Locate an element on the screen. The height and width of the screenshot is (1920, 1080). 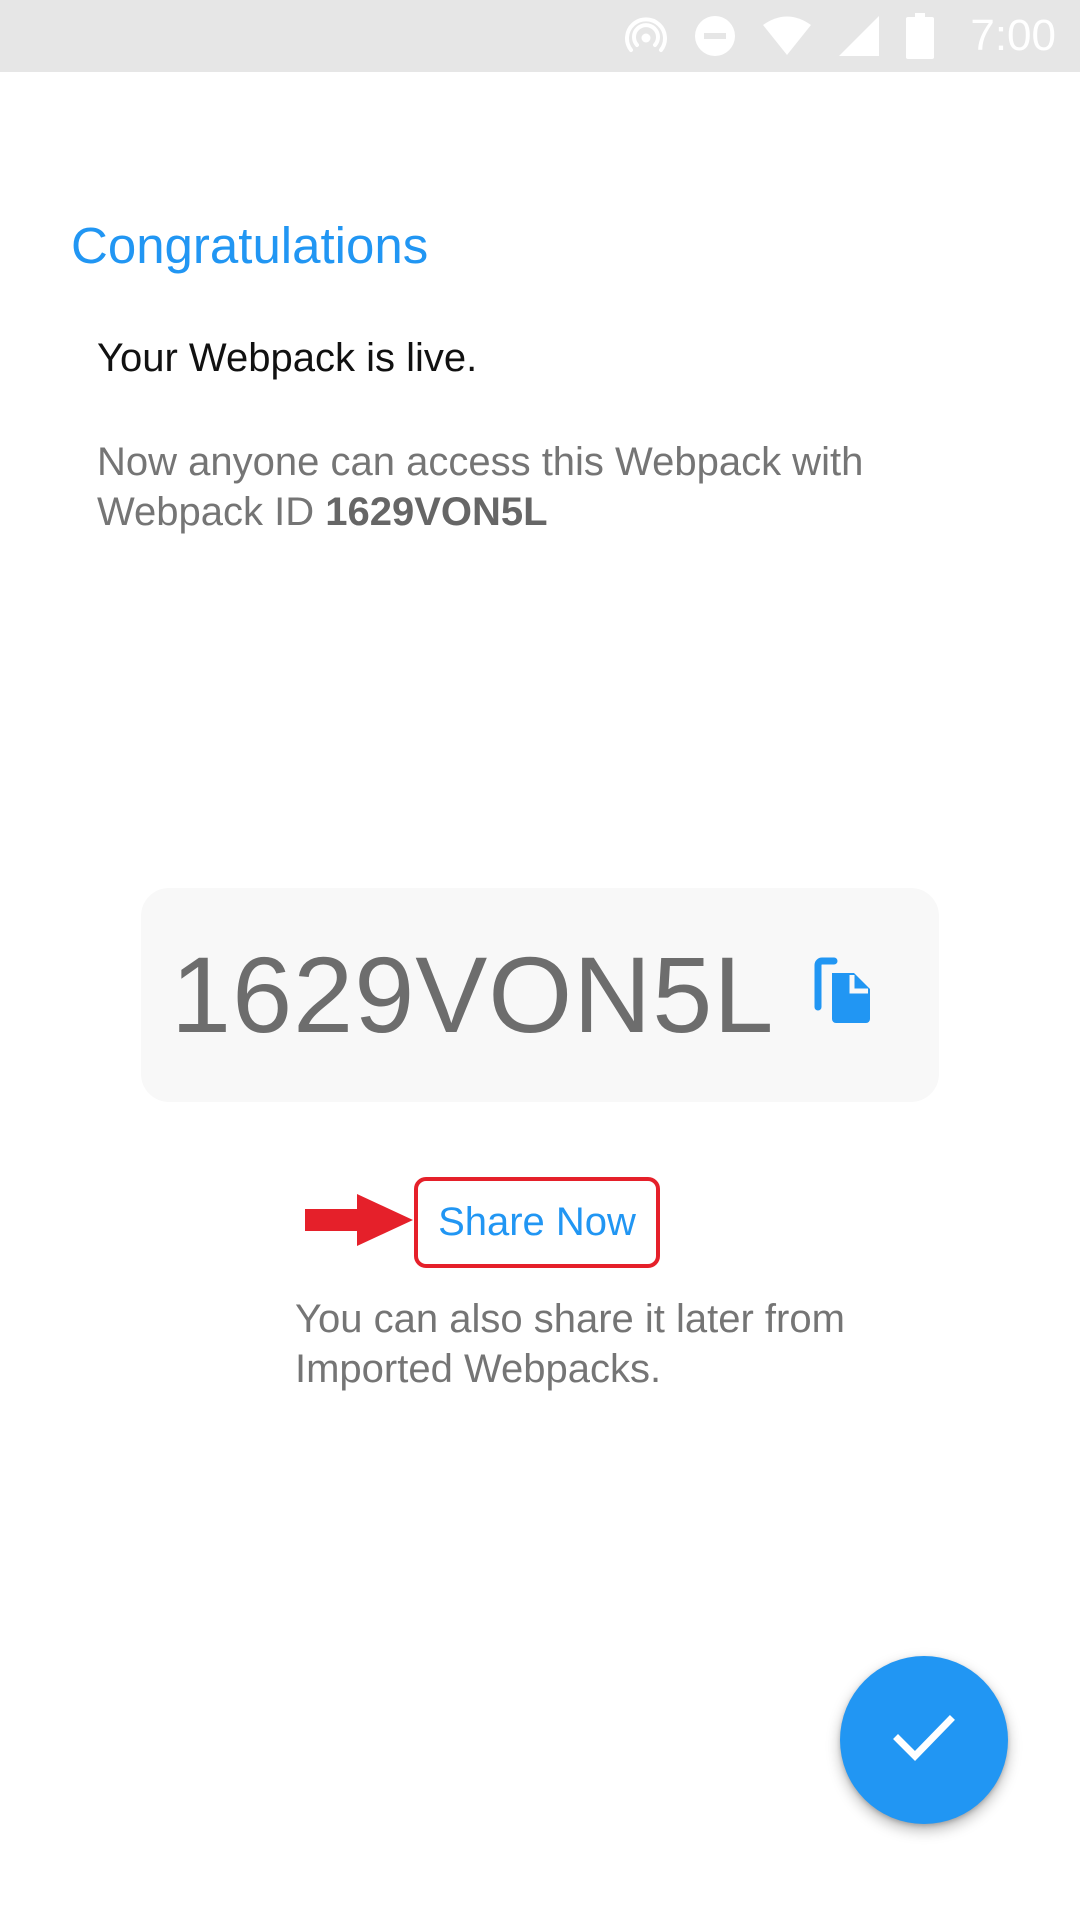
webpack-id-inline: 1629VON5L is located at coordinates (436, 512).